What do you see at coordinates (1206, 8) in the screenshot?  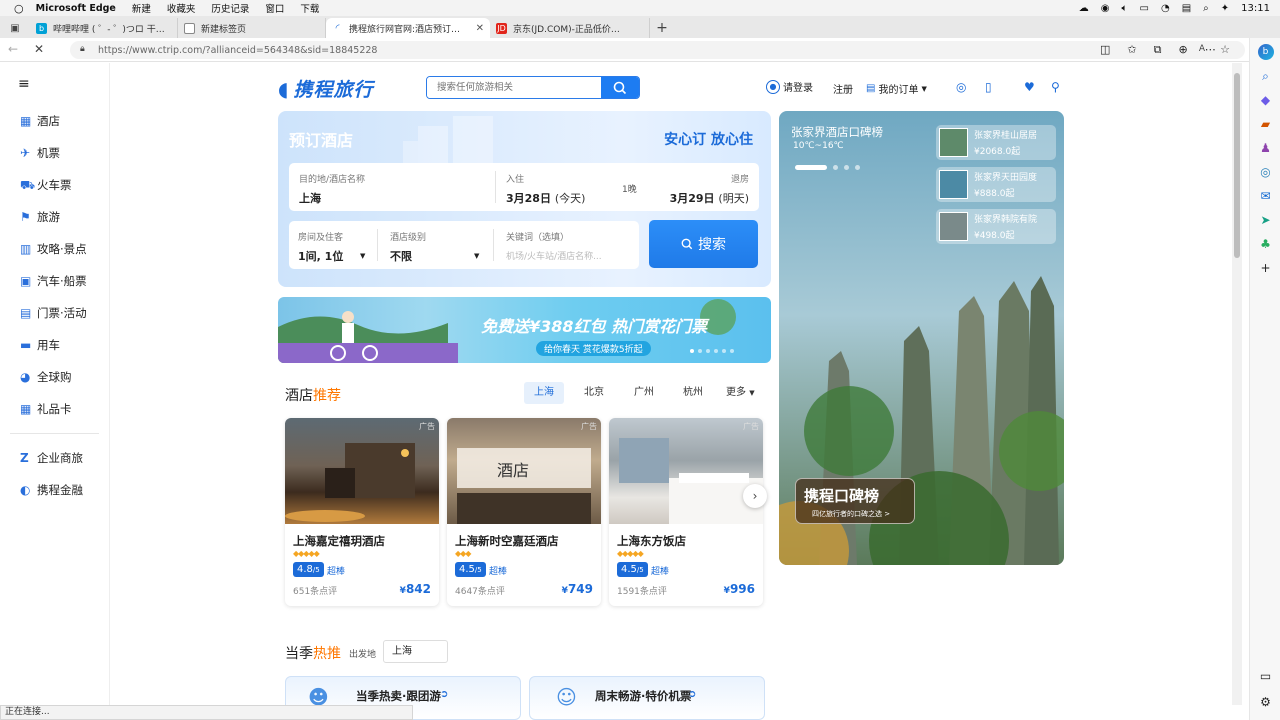 I see `spotlight-icon: ⌕` at bounding box center [1206, 8].